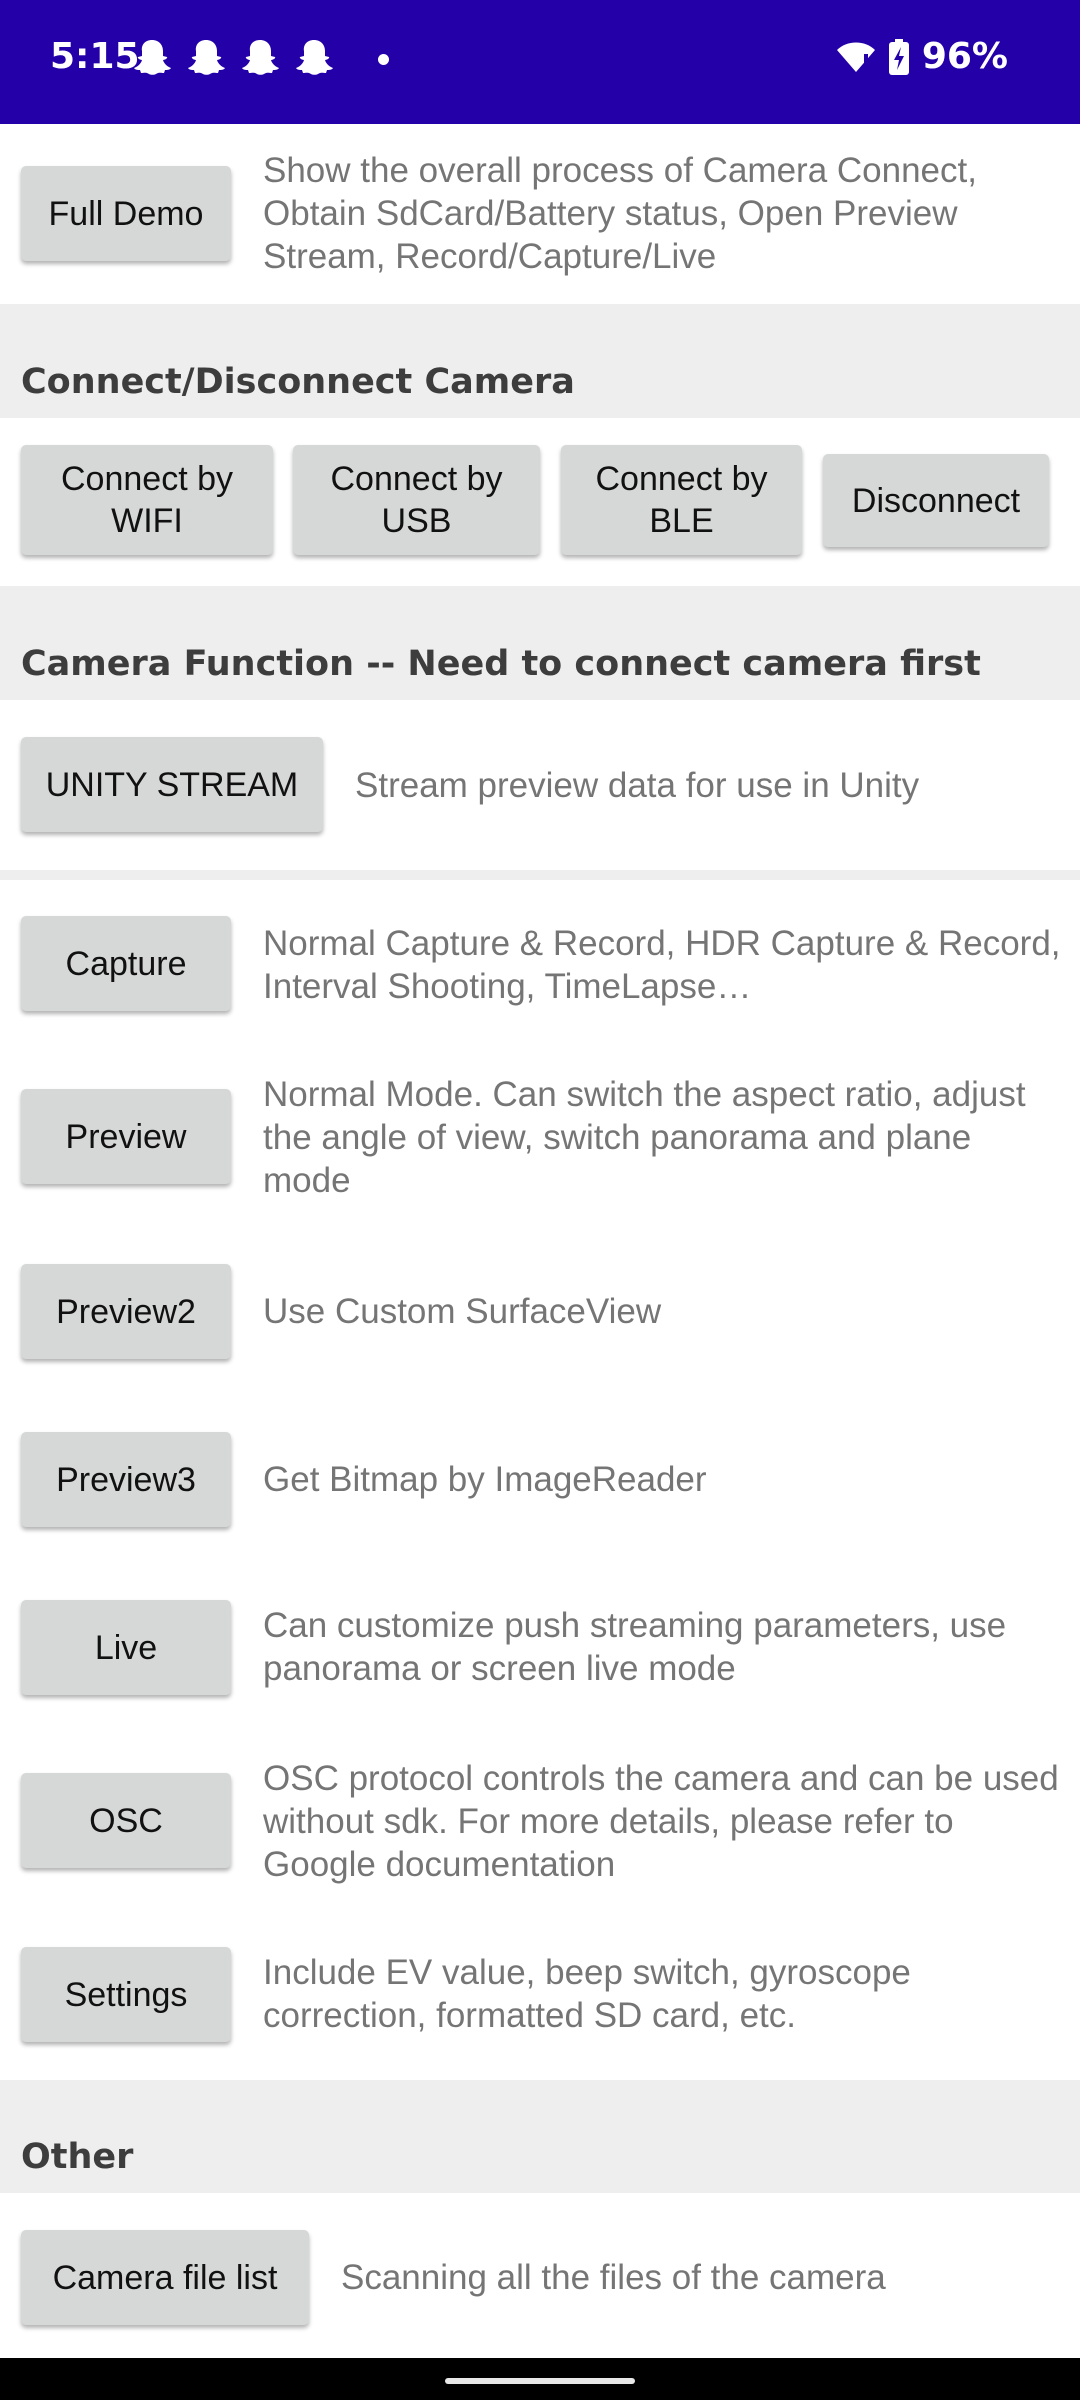 This screenshot has height=2400, width=1080. I want to click on preview3-description: Get Bitmap by ImageReader, so click(485, 1479).